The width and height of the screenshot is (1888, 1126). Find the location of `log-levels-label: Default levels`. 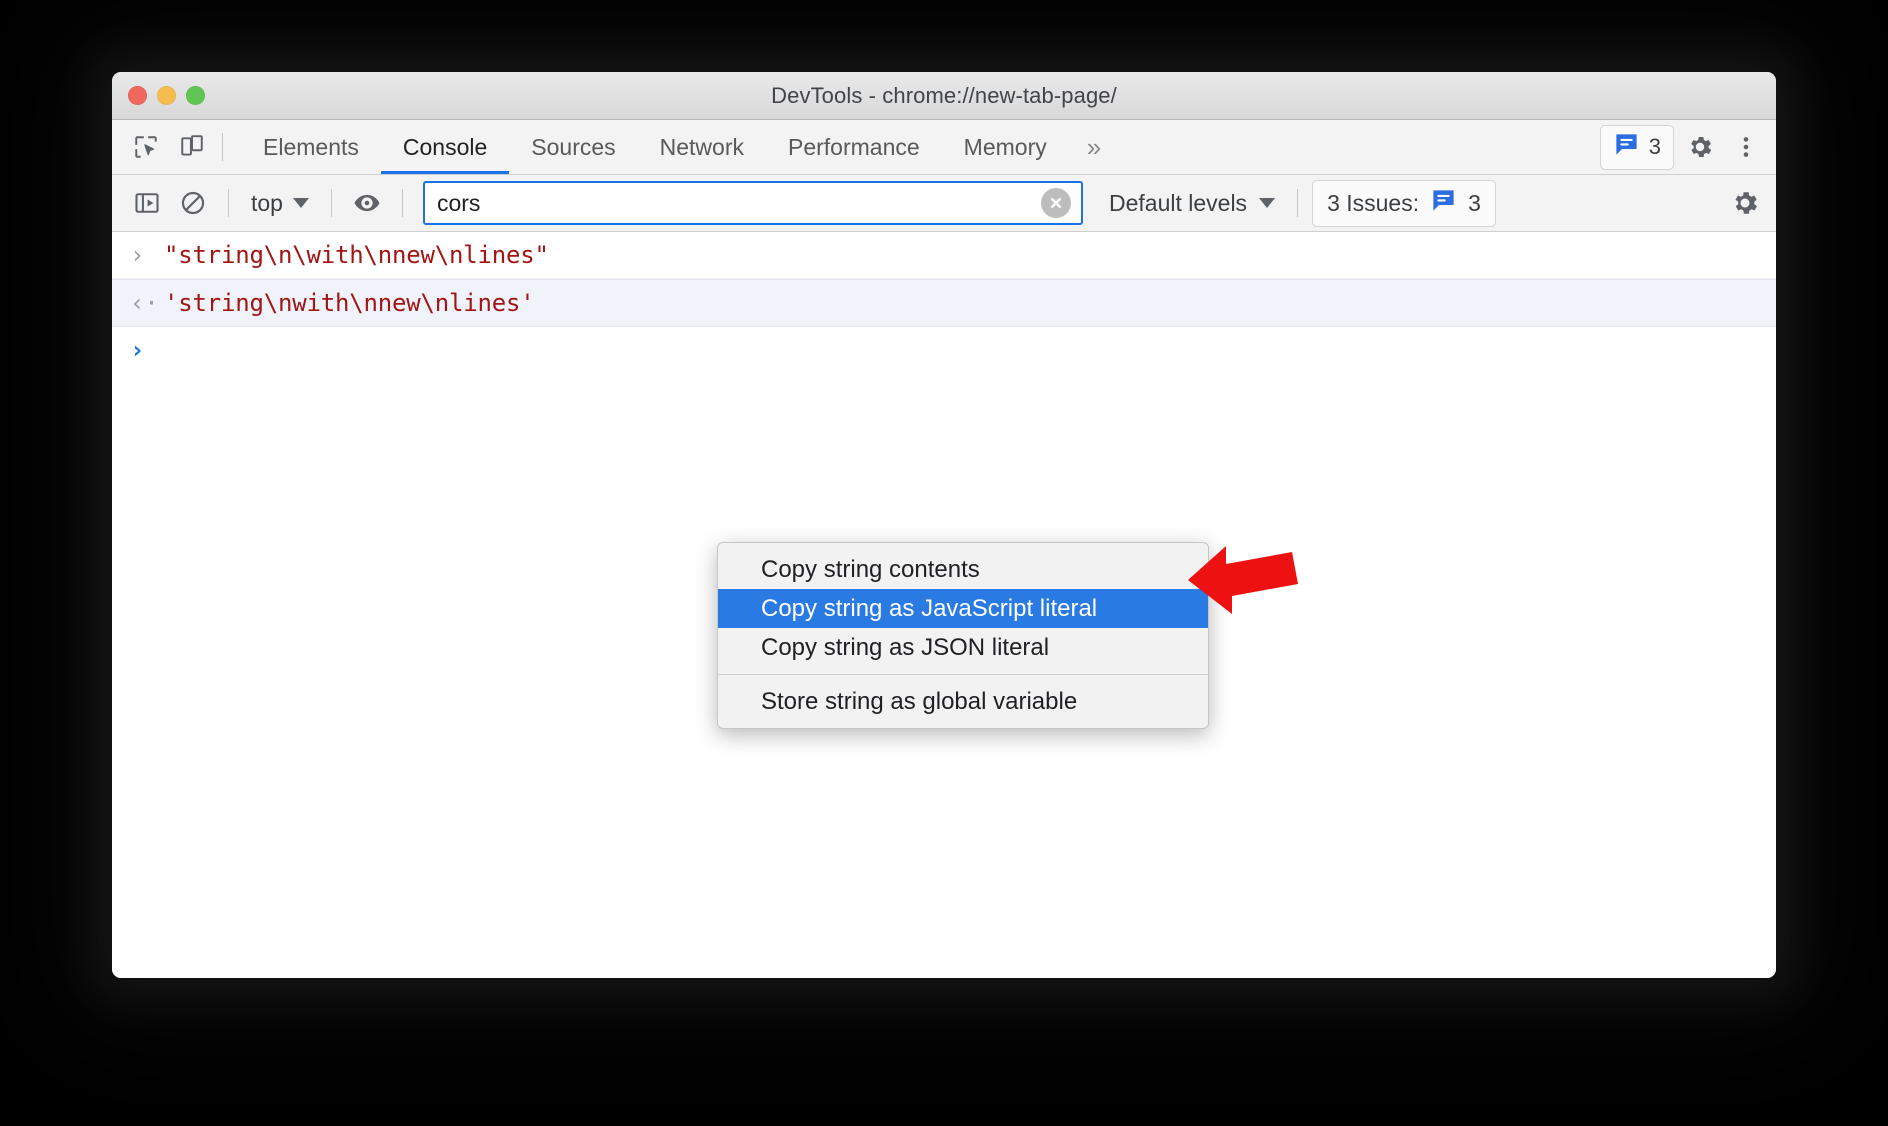

log-levels-label: Default levels is located at coordinates (1178, 202).